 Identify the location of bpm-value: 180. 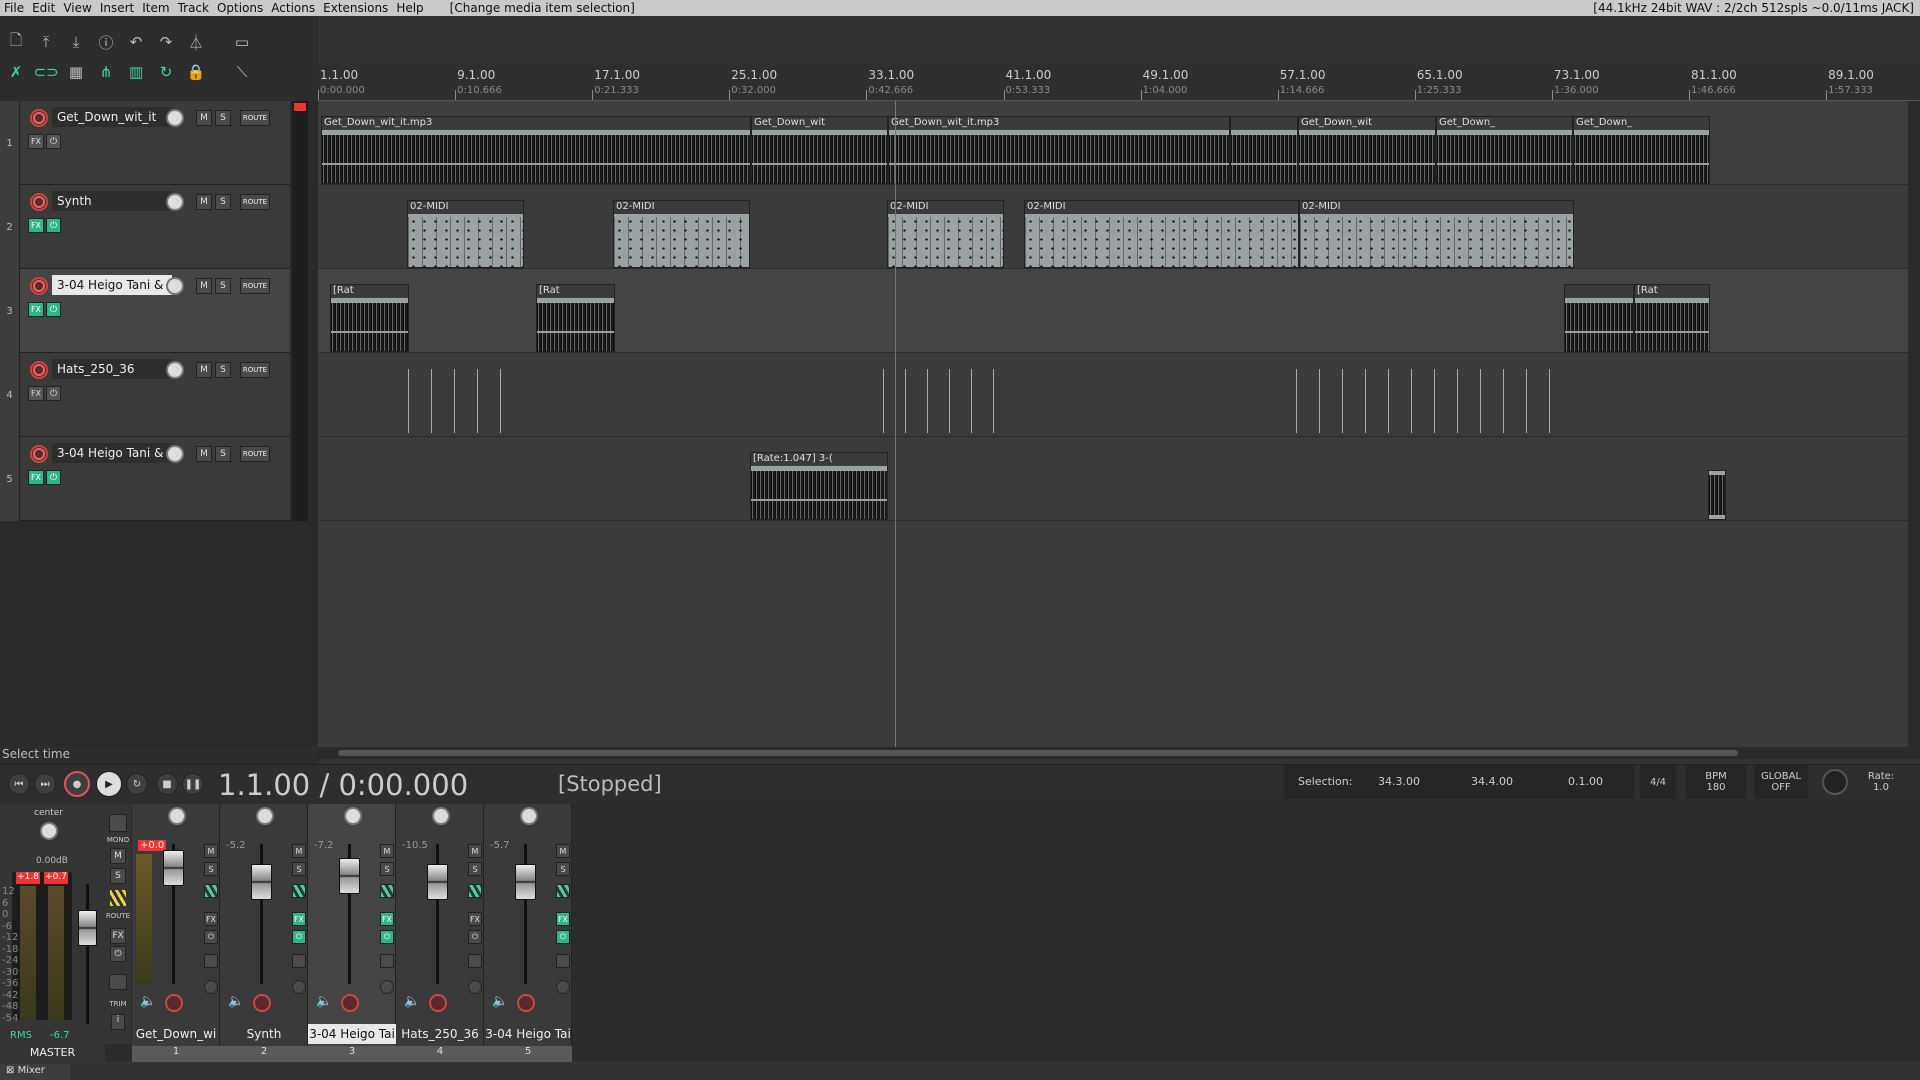
(1715, 787).